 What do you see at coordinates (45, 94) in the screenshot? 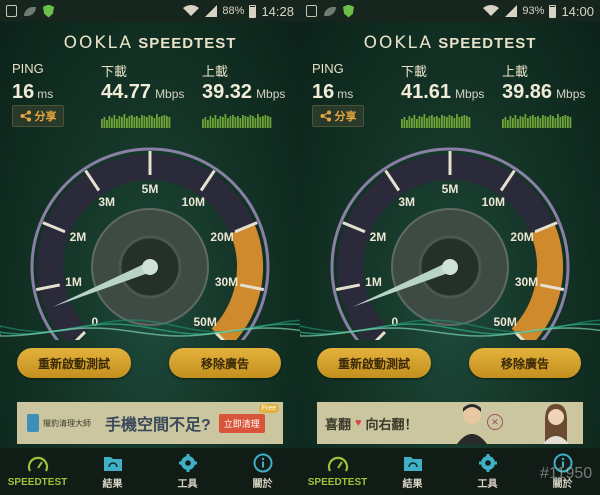
I see `ping-unit: ms` at bounding box center [45, 94].